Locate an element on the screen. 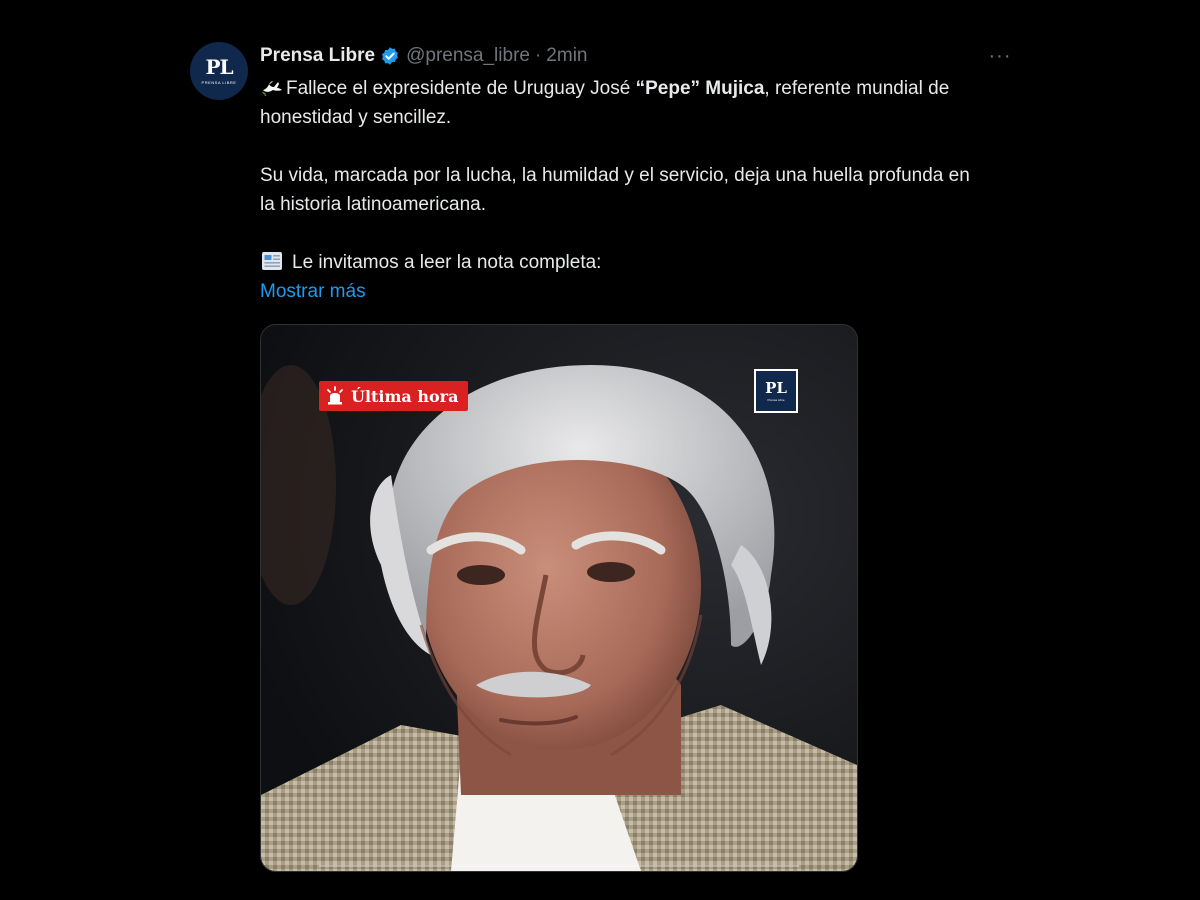 This screenshot has width=1200, height=900. tweet-paragraph-3-text: Le invitamos a leer la nota completa: is located at coordinates (447, 262).